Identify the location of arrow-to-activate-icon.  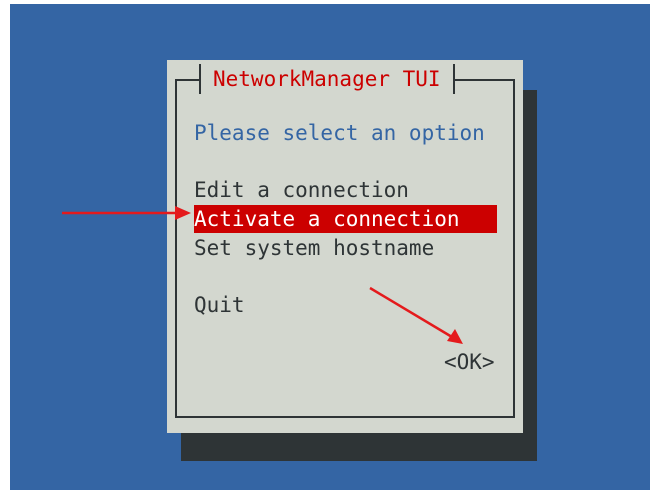
(126, 213).